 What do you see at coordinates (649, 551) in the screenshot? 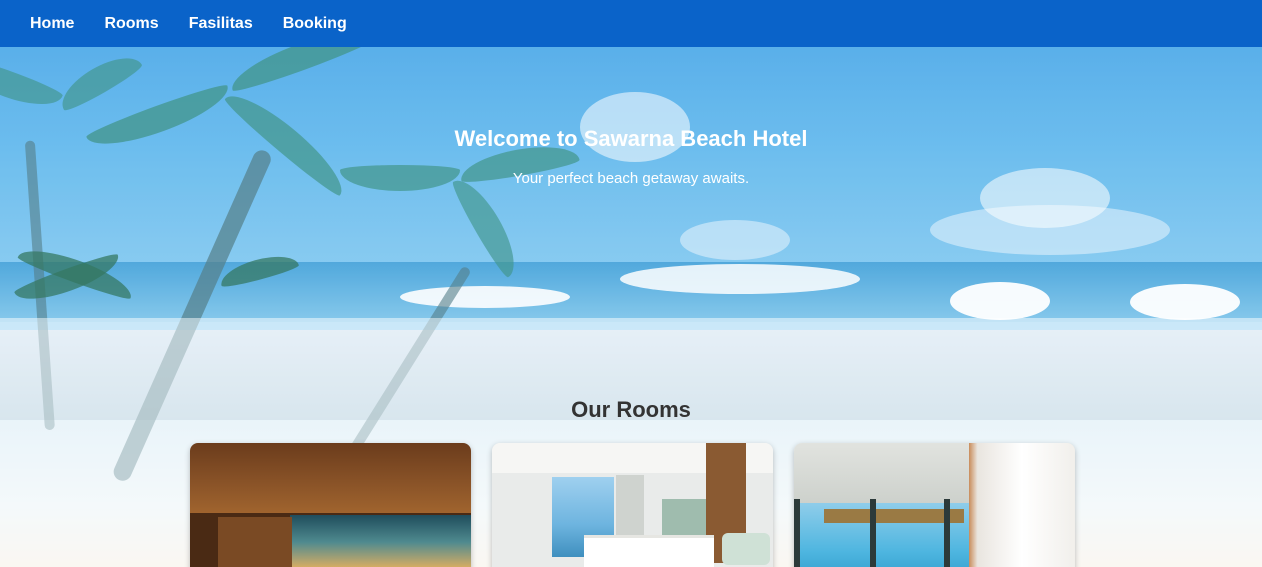
I see `bed` at bounding box center [649, 551].